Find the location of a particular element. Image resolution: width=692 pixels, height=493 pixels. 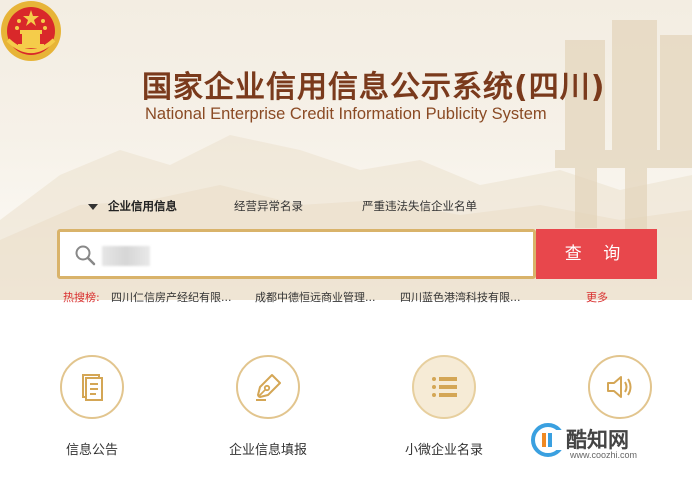

search-category-tabs: 企业信用信息 经营异常名录 严重违法失信企业名单 is located at coordinates (346, 208).